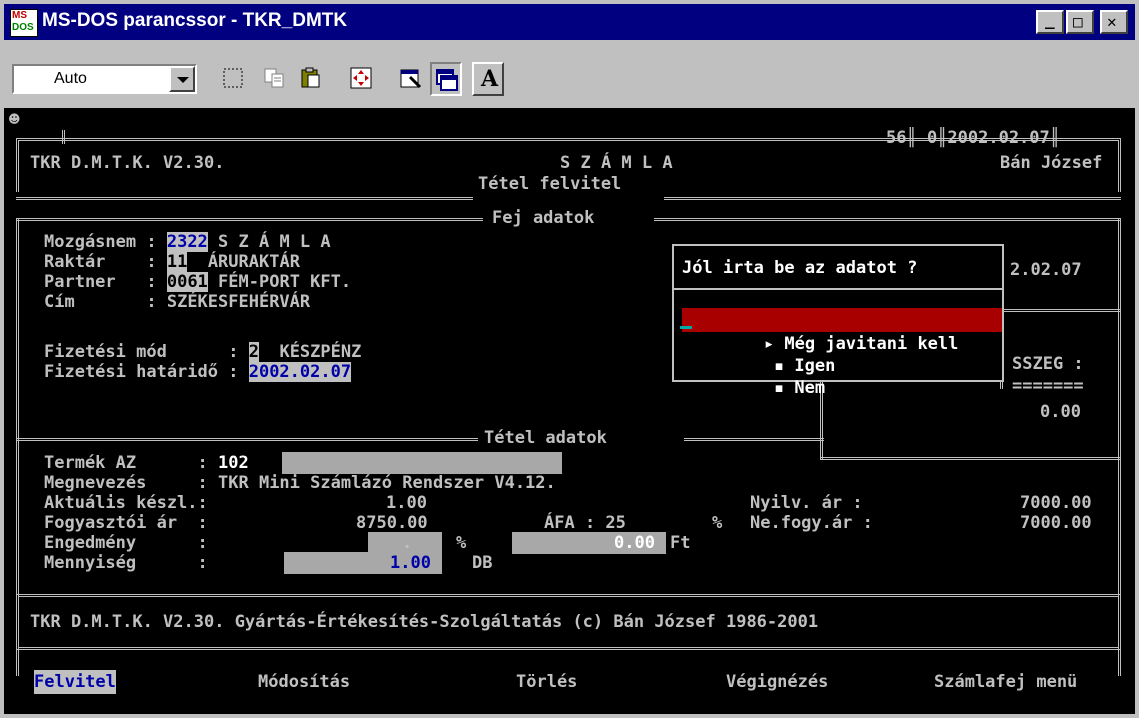 Image resolution: width=1139 pixels, height=718 pixels. Describe the element at coordinates (1048, 364) in the screenshot. I see `right-osszeg-label: SSZEG :` at that location.